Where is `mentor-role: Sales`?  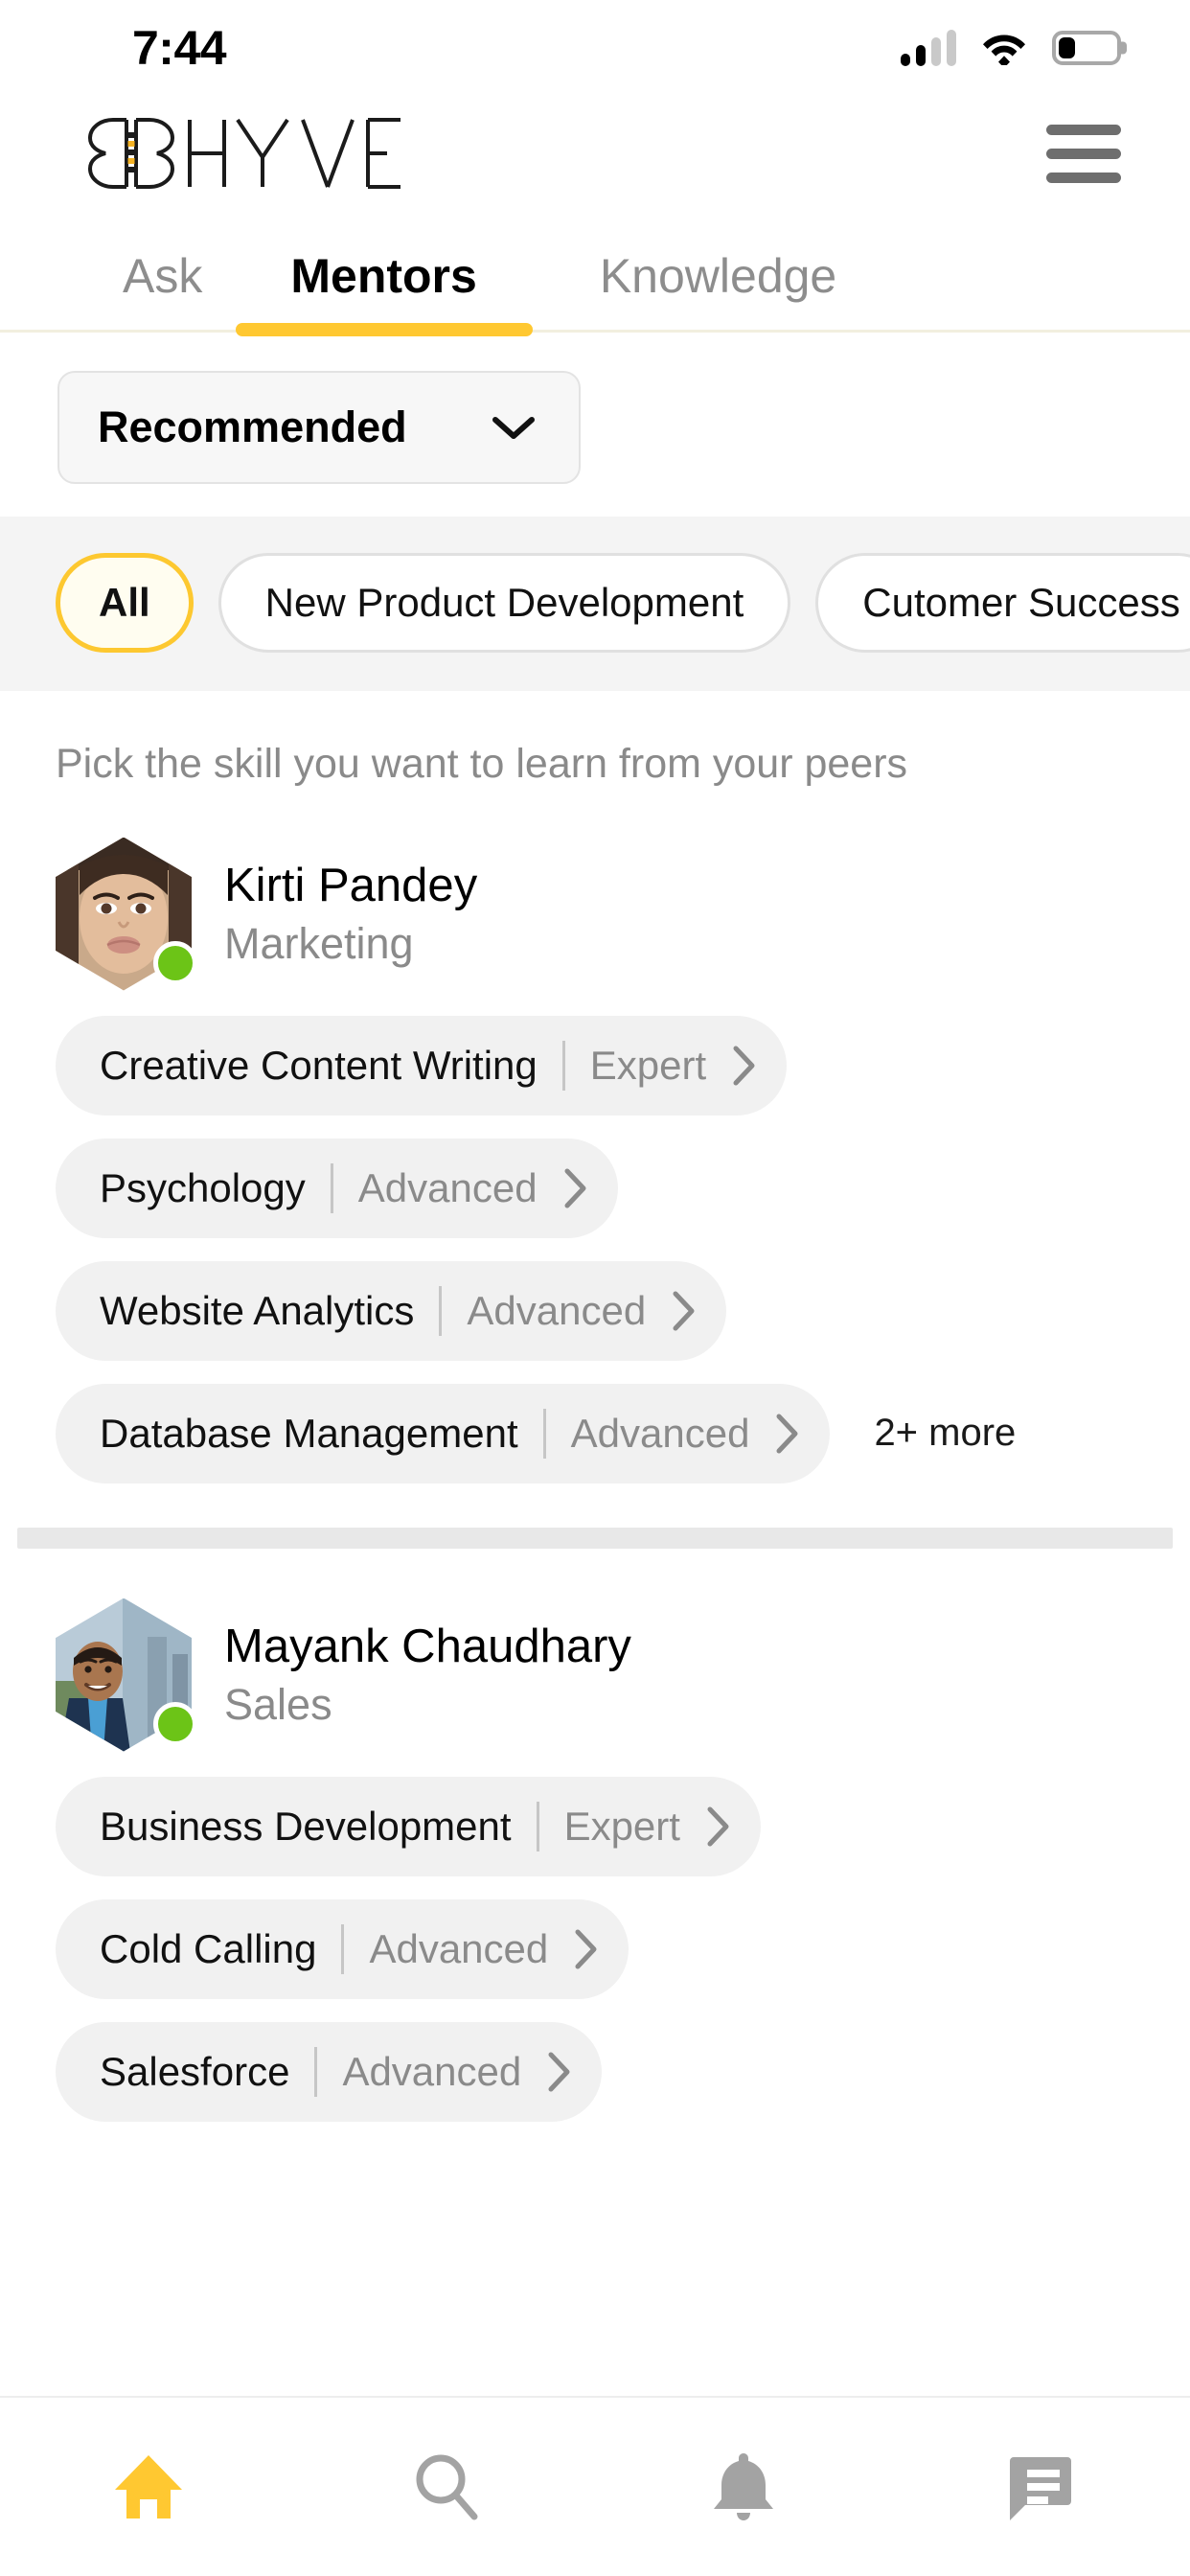
mentor-role: Sales is located at coordinates (278, 1704).